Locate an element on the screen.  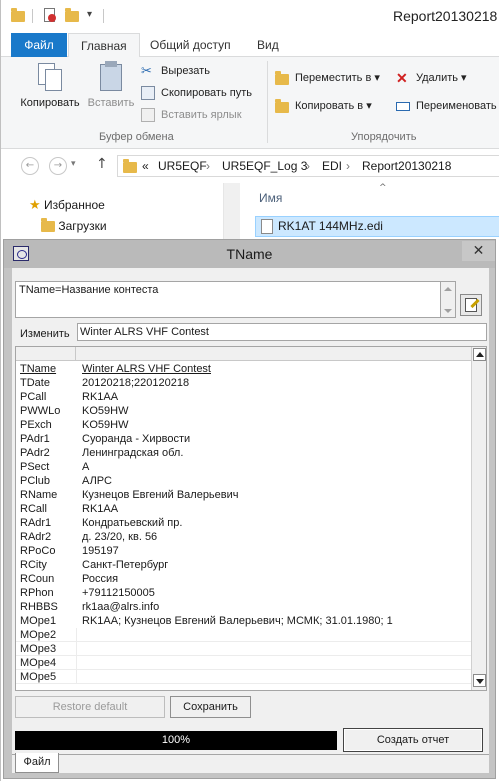
progress-bar: 100% is located at coordinates (176, 740).